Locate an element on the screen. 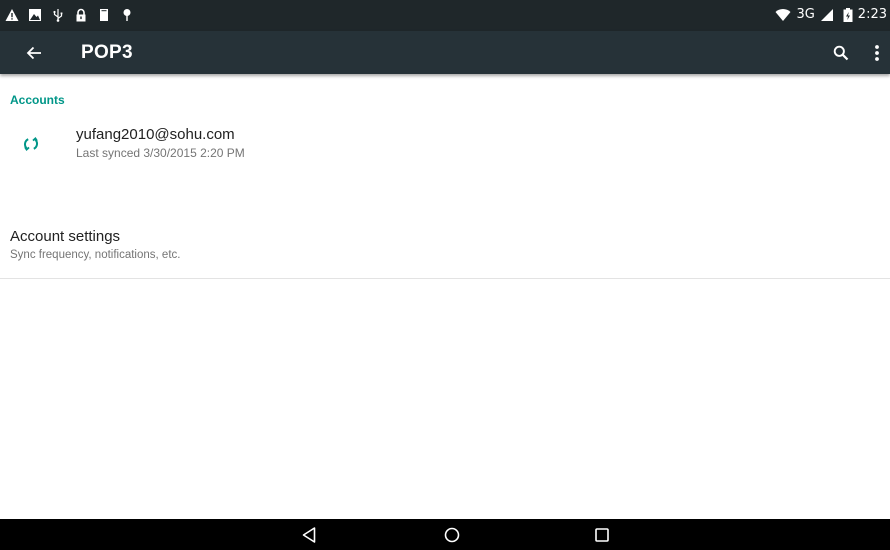 Image resolution: width=890 pixels, height=550 pixels. sync-icon is located at coordinates (31, 144).